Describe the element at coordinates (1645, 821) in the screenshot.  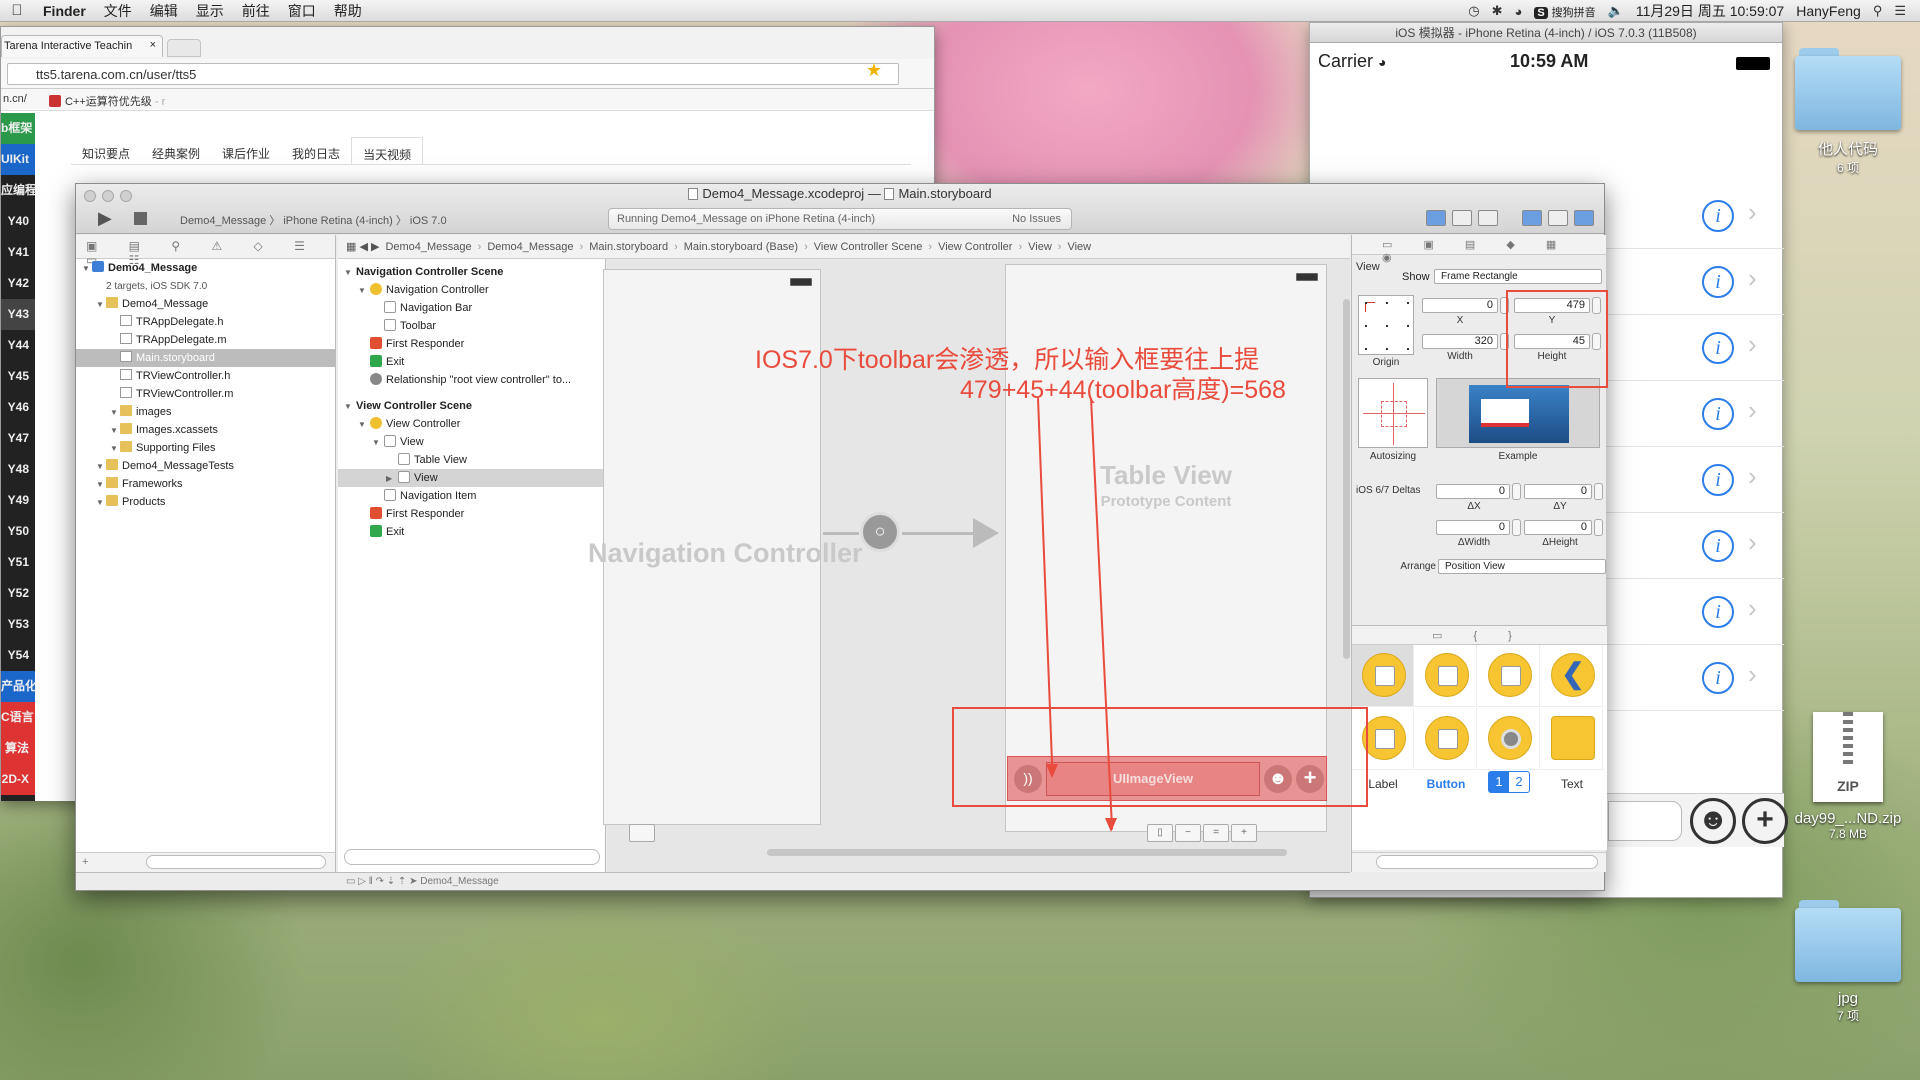
I see `message-input` at that location.